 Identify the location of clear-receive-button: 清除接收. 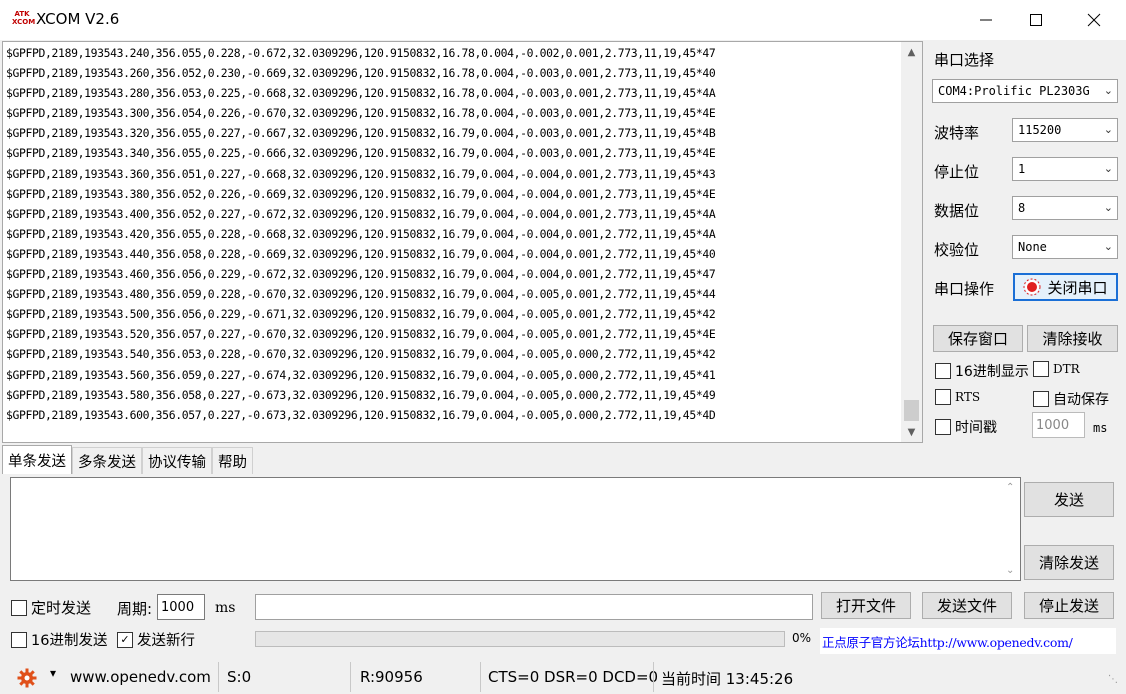
(1072, 338).